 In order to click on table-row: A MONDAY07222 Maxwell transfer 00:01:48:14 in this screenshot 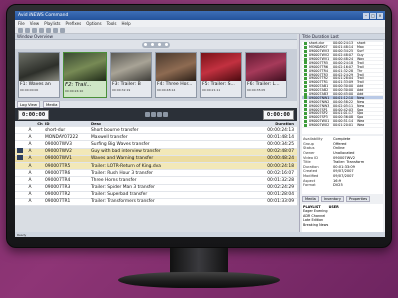, I will do `click(156, 138)`.